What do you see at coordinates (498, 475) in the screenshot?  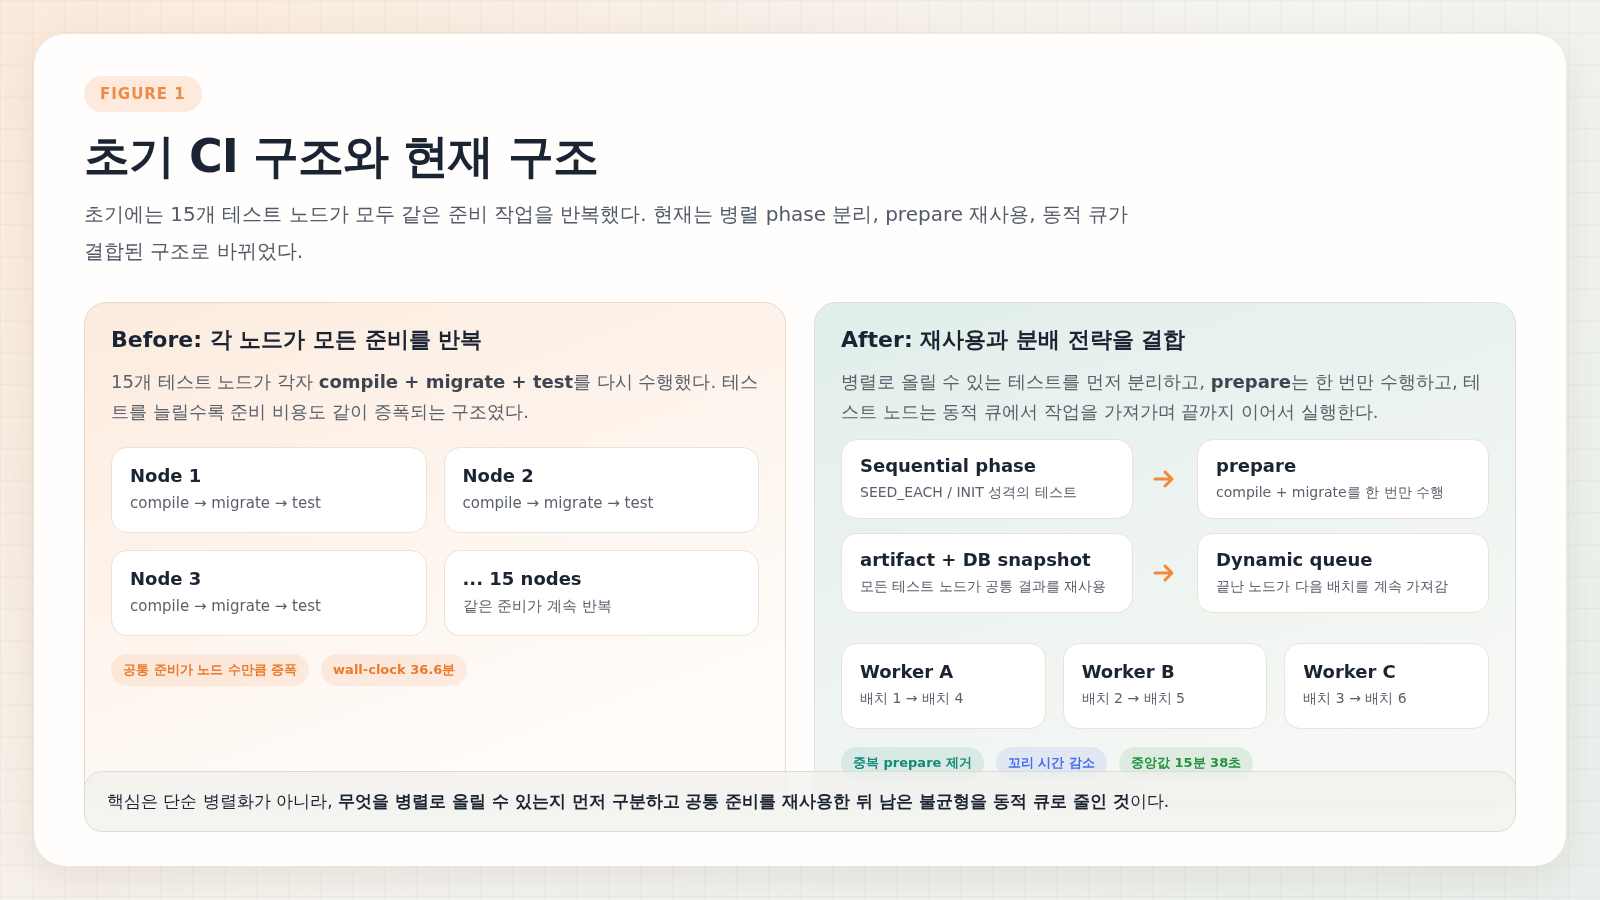 I see `node-title: Node 2` at bounding box center [498, 475].